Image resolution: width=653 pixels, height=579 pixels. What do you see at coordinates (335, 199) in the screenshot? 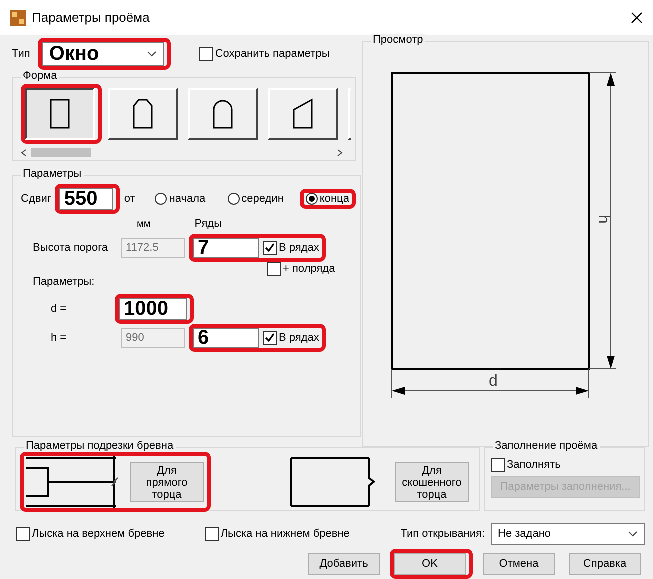
I see `radio-label: конца` at bounding box center [335, 199].